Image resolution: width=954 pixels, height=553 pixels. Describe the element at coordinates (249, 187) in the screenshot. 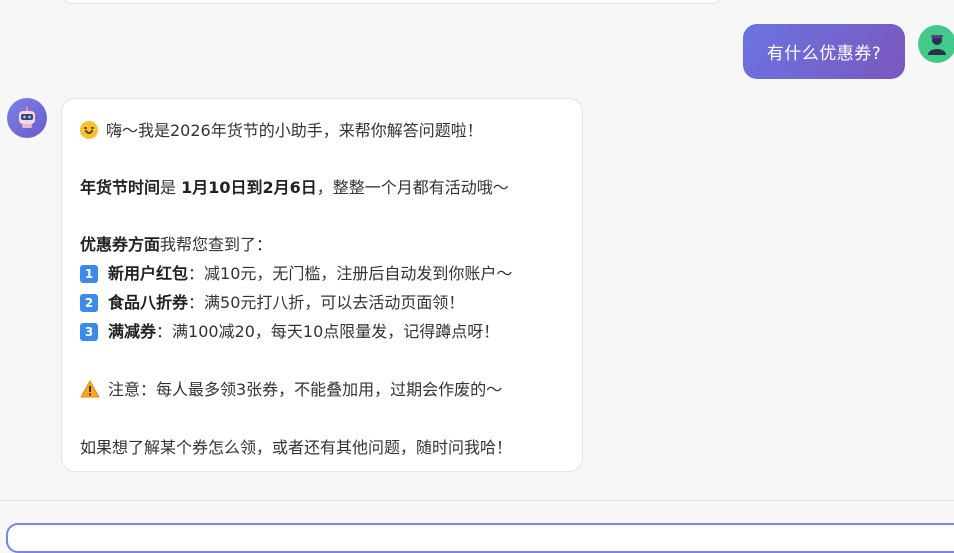

I see `event-time-range: 1月10日到2月6日` at that location.